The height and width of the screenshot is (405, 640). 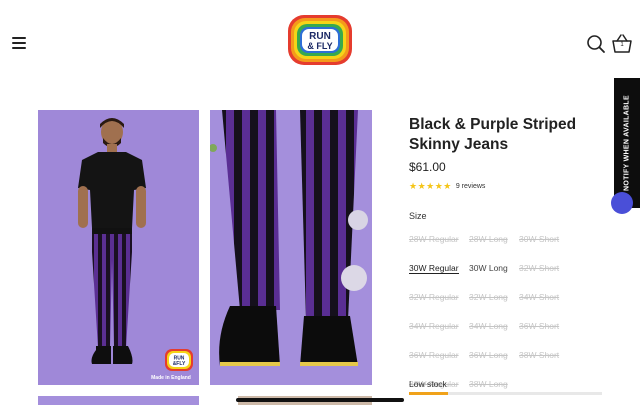 I want to click on model-photo, so click(x=112, y=241).